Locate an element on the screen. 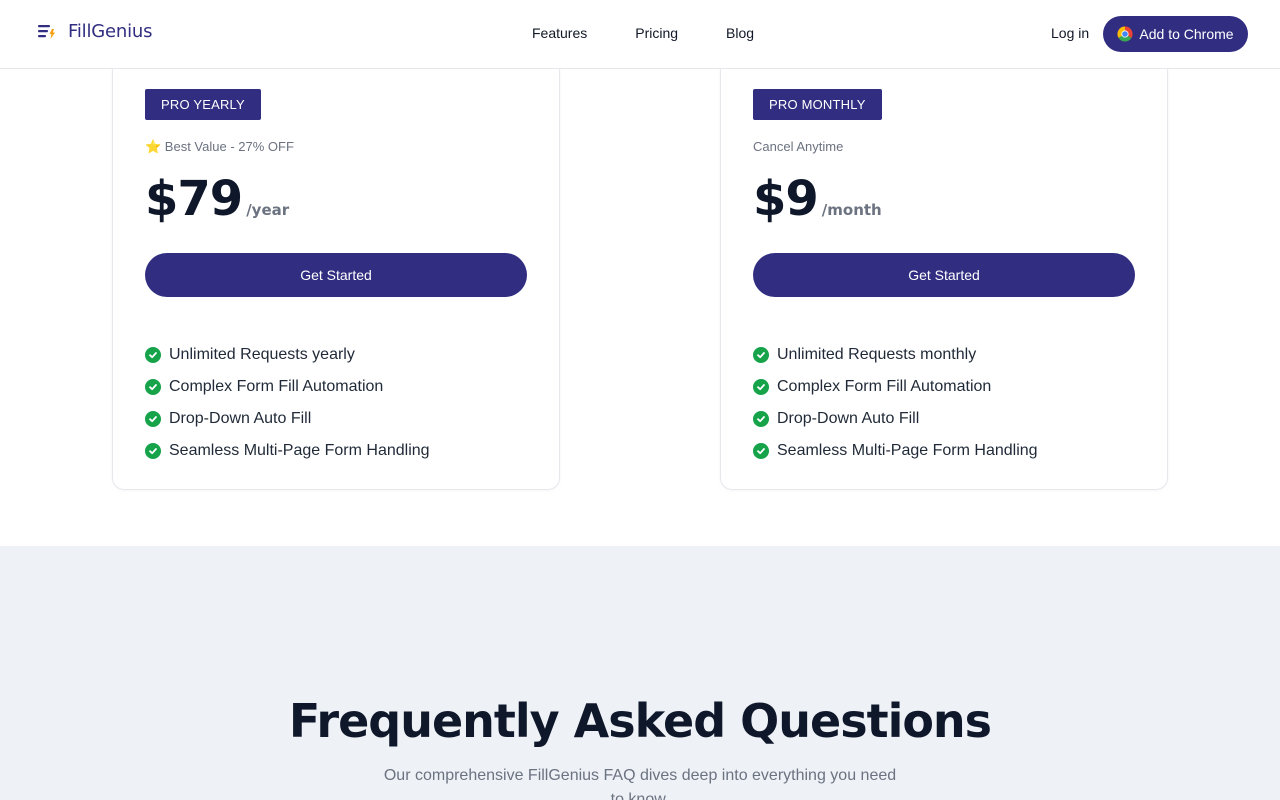  menu-bolt-icon is located at coordinates (47, 31).